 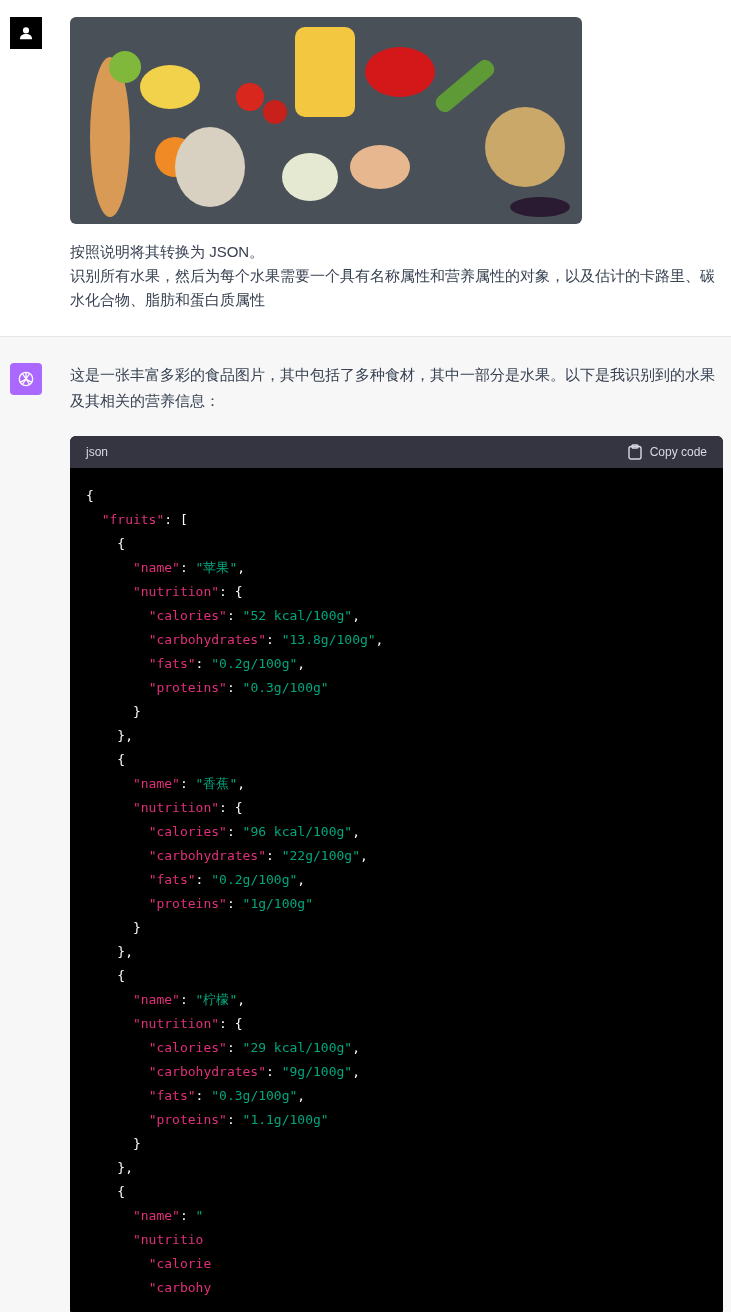 What do you see at coordinates (258, 856) in the screenshot?
I see `code-line: "carbohydrates": "22g/100g",` at bounding box center [258, 856].